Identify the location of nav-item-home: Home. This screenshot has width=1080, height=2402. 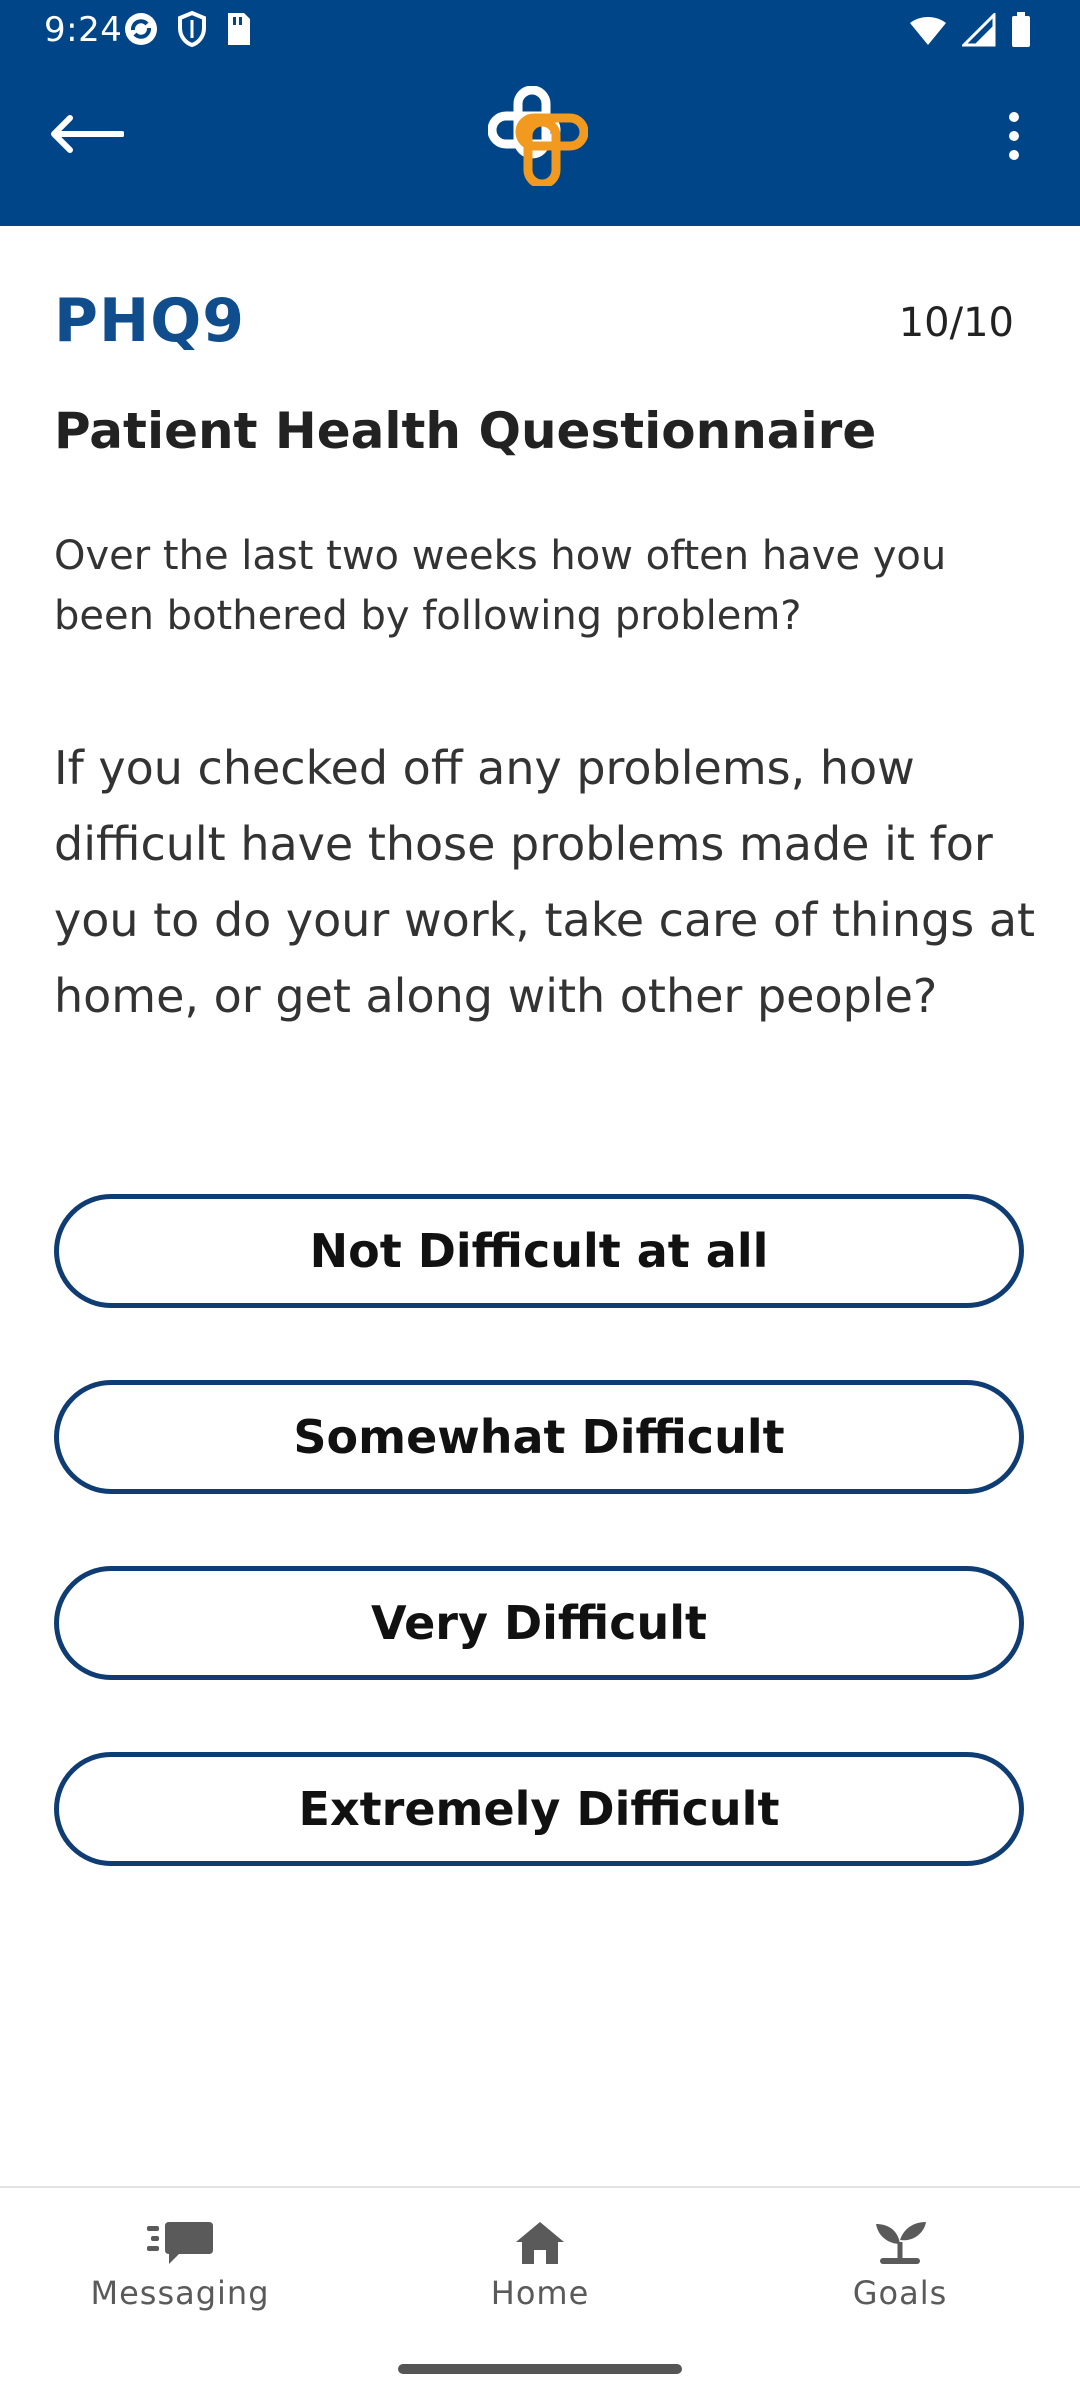
(540, 2278).